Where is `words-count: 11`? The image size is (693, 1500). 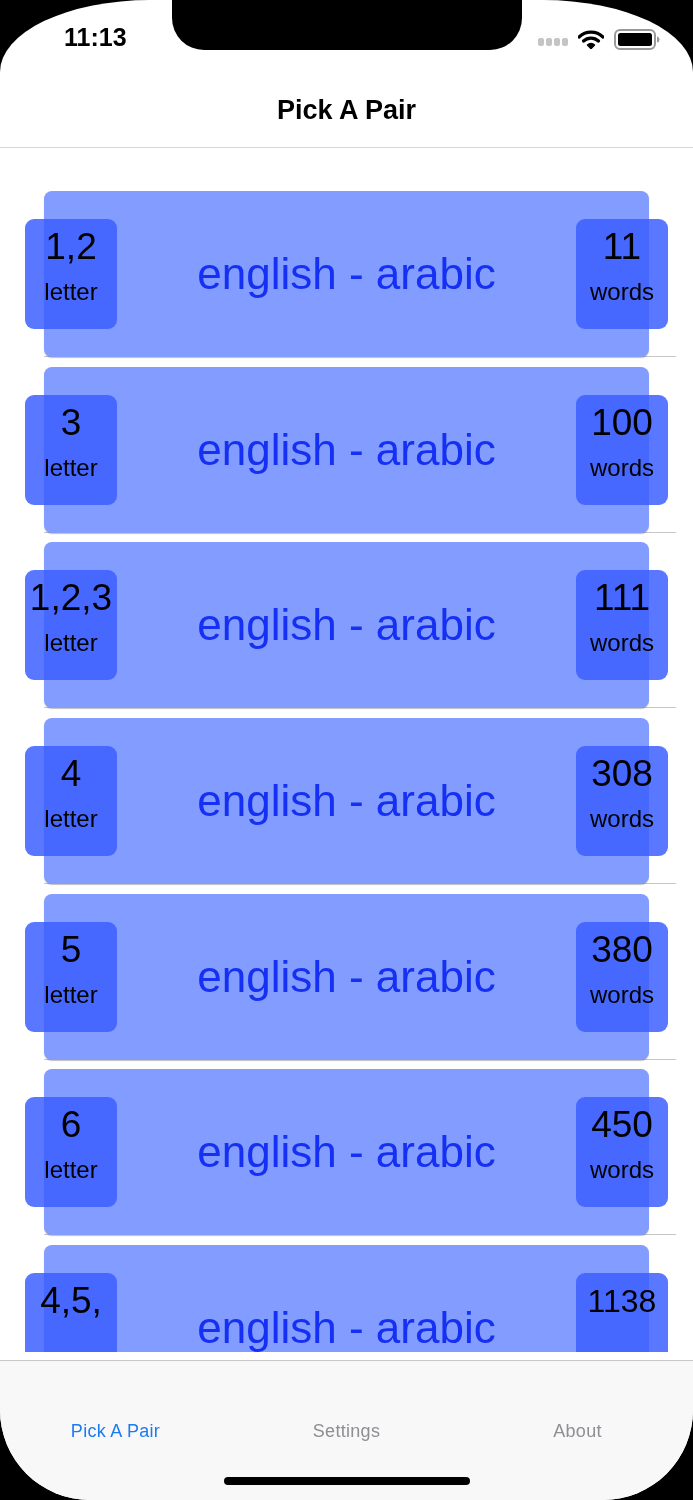
words-count: 11 is located at coordinates (622, 247).